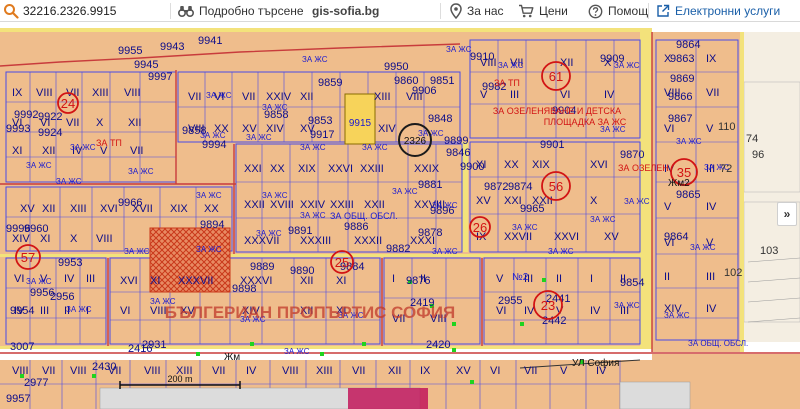 The image size is (800, 409). What do you see at coordinates (396, 67) in the screenshot?
I see `parcel-number: 9950` at bounding box center [396, 67].